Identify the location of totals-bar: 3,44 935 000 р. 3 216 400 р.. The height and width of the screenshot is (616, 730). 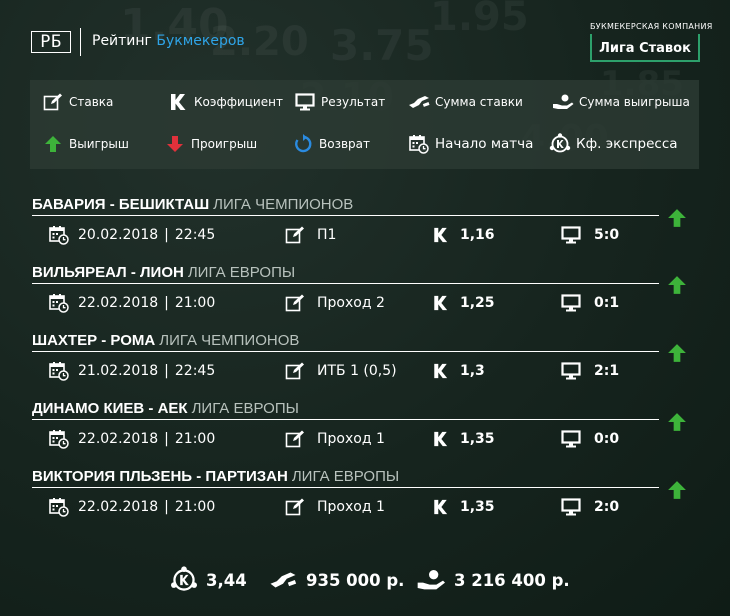
(365, 580).